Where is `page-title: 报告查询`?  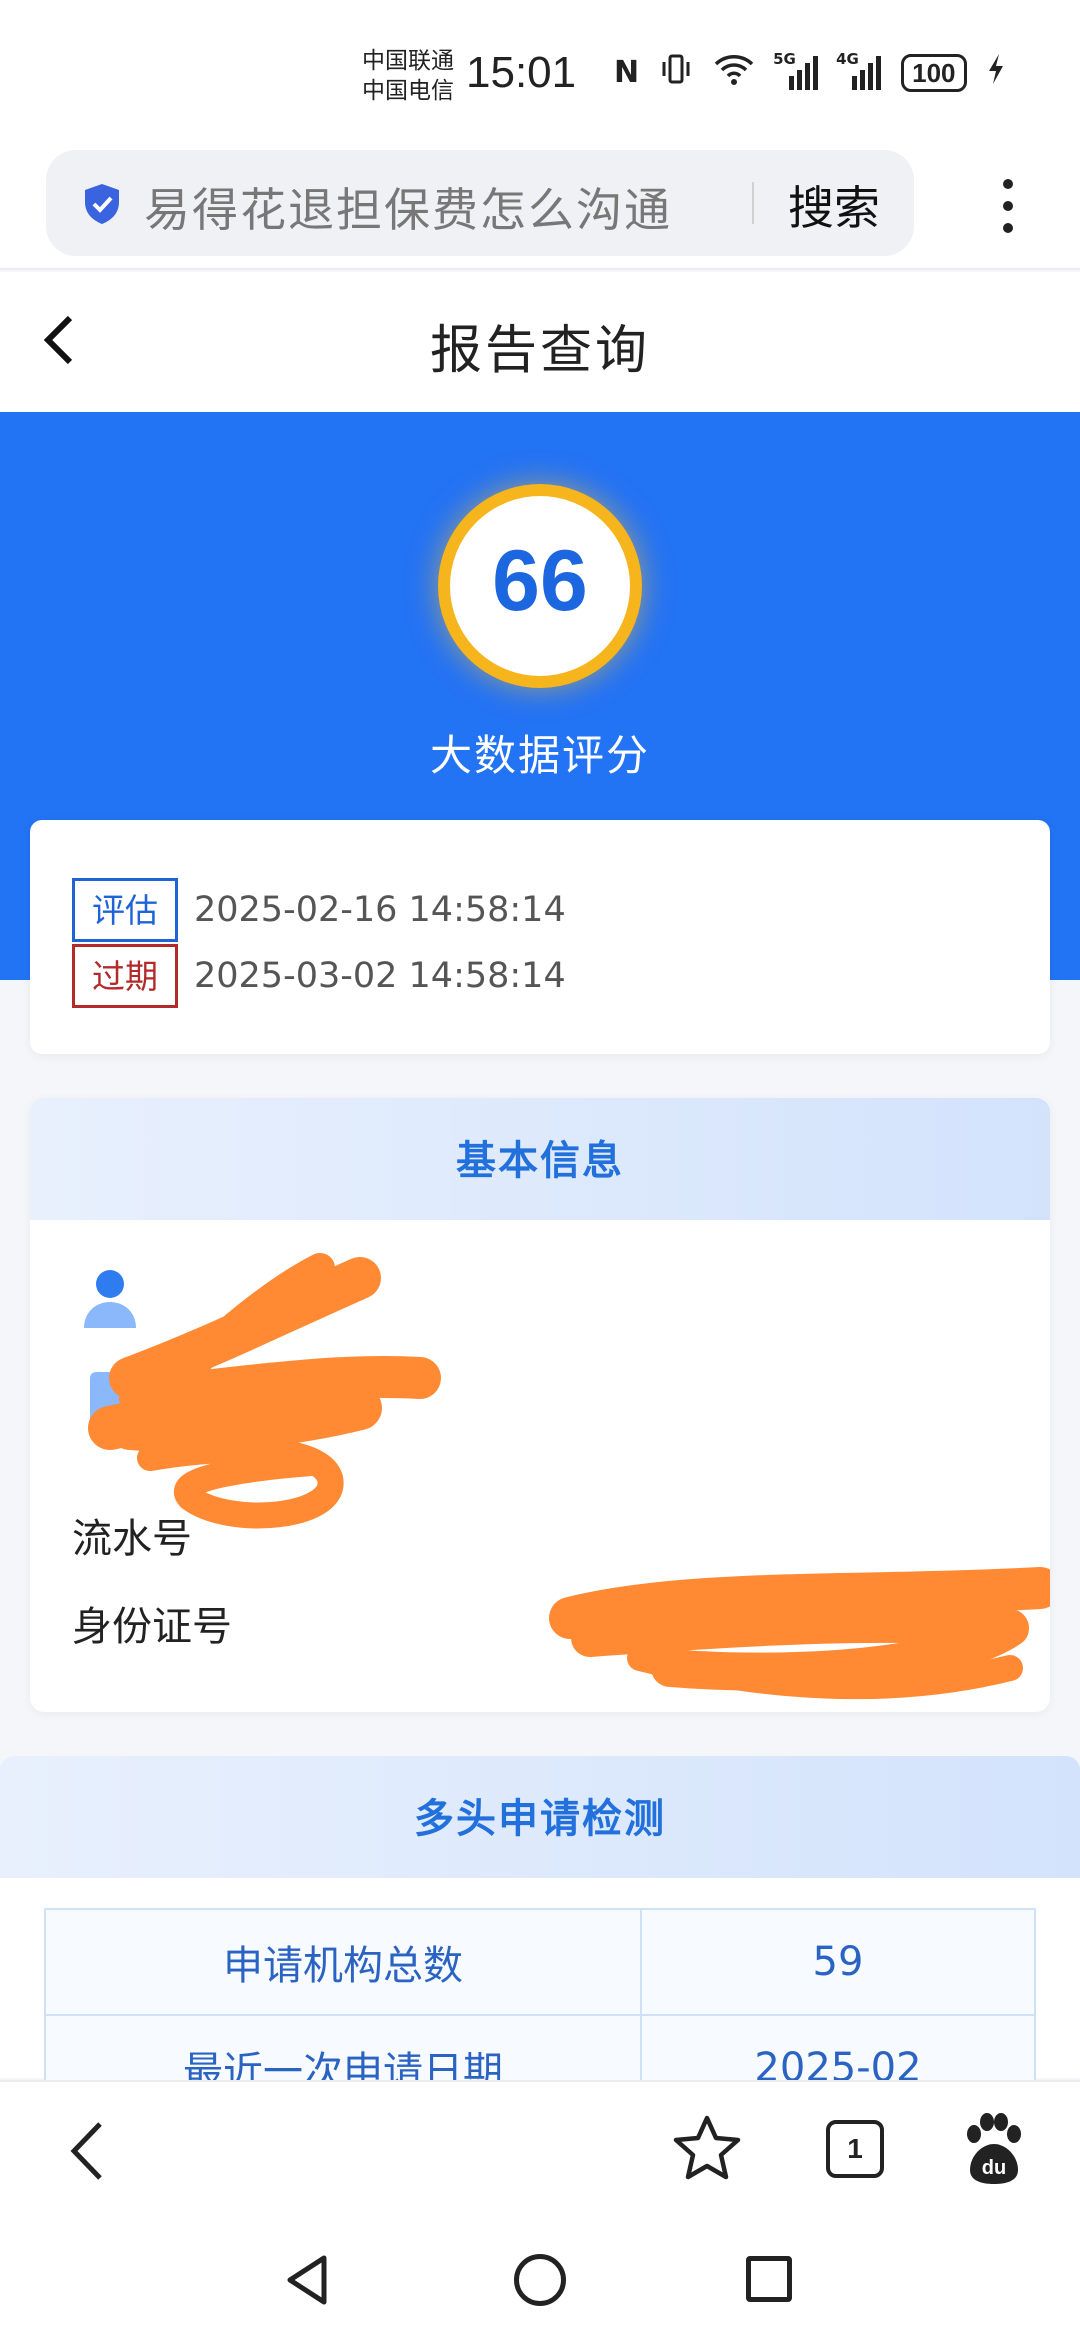
page-title: 报告查询 is located at coordinates (539, 351).